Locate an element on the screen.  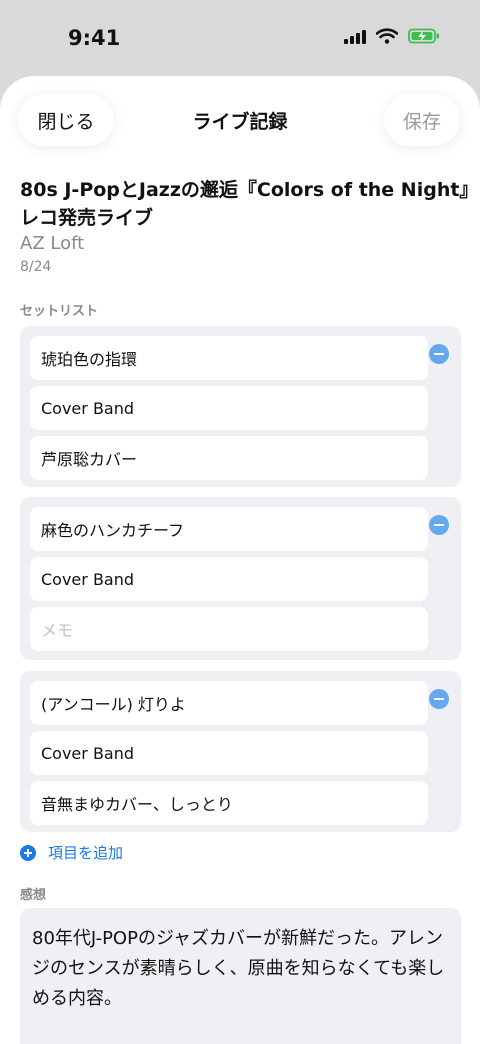
memo-field: メモ is located at coordinates (229, 629).